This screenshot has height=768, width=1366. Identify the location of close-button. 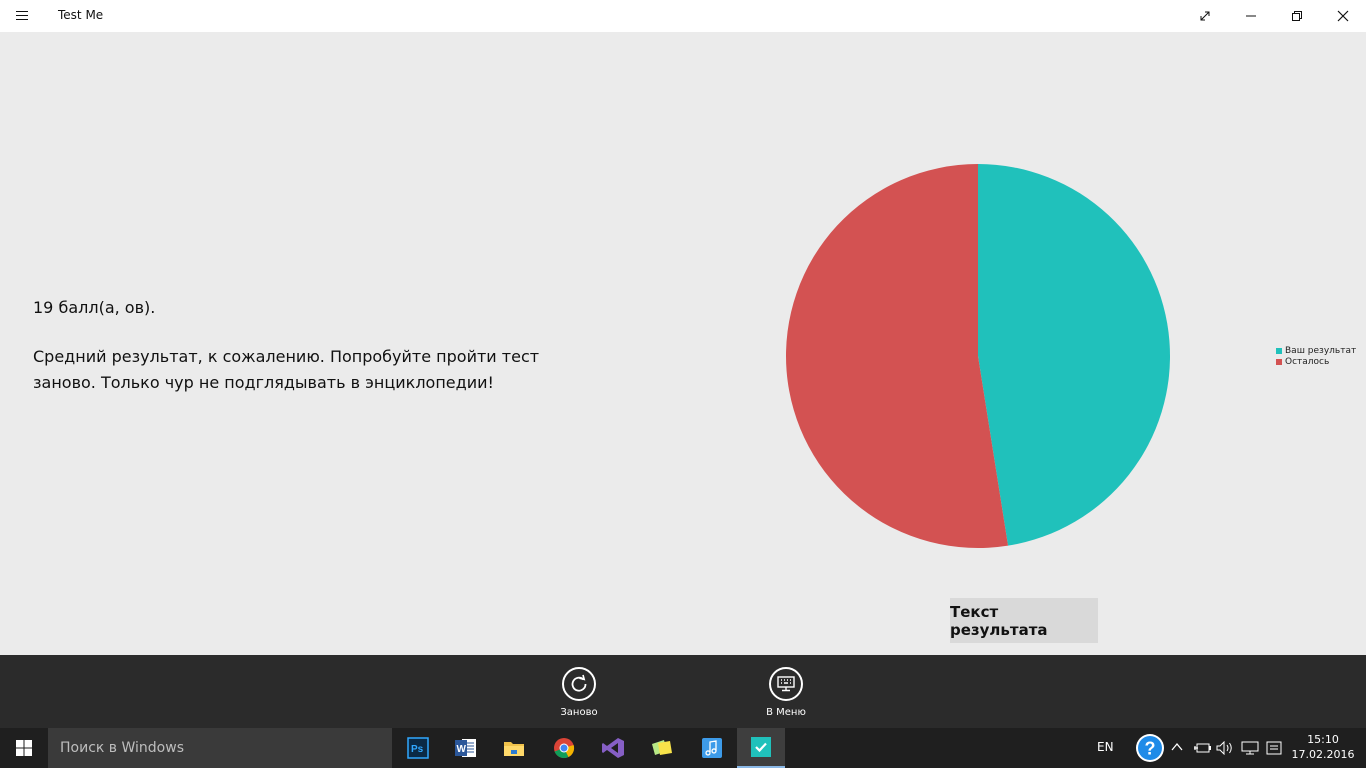
(1343, 16).